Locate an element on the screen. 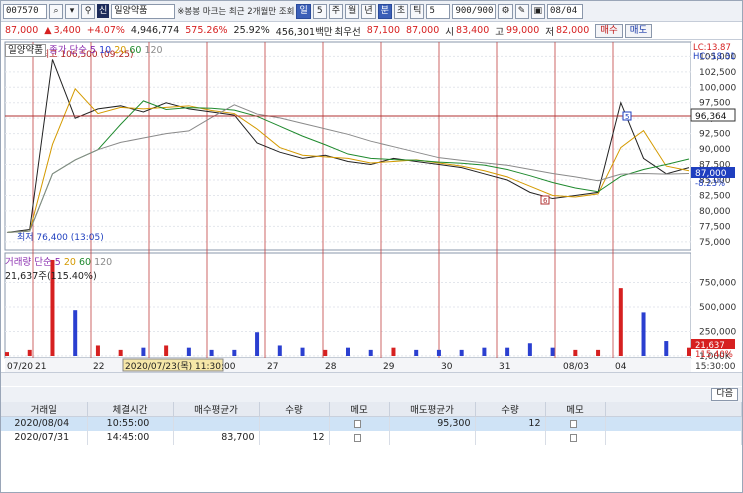  turnover-percent: 25.92% is located at coordinates (251, 30).